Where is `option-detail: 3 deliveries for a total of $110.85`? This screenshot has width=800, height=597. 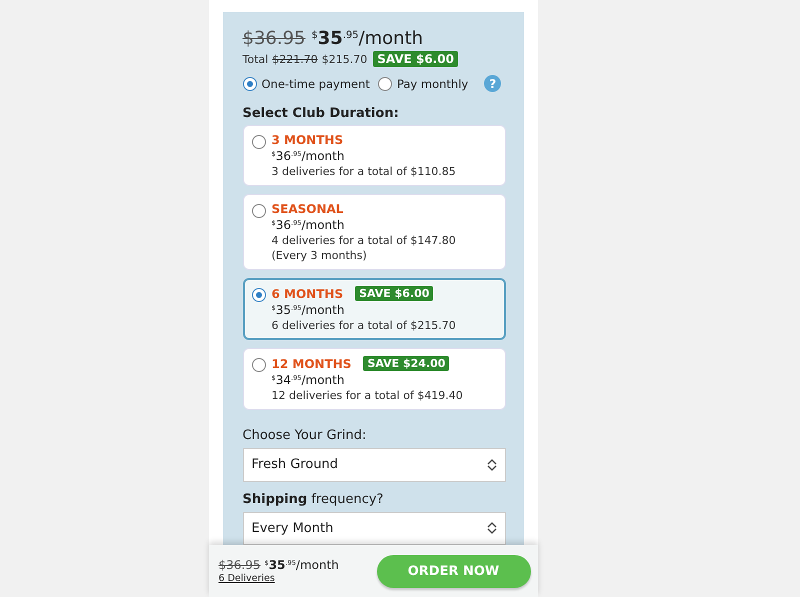 option-detail: 3 deliveries for a total of $110.85 is located at coordinates (364, 171).